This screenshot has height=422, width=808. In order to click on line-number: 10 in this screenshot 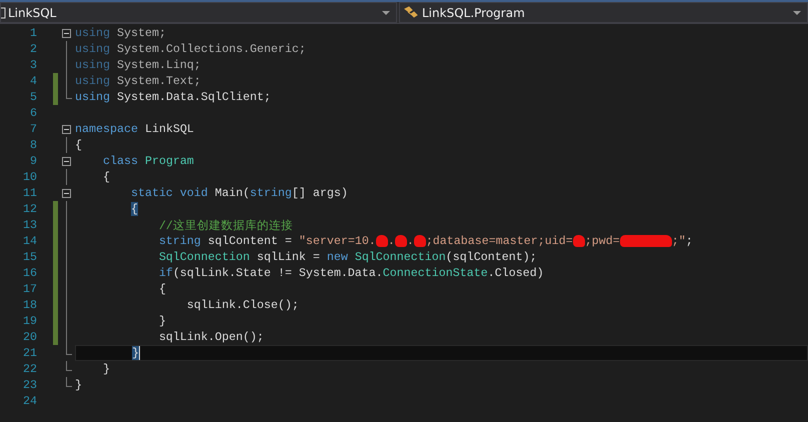, I will do `click(29, 177)`.